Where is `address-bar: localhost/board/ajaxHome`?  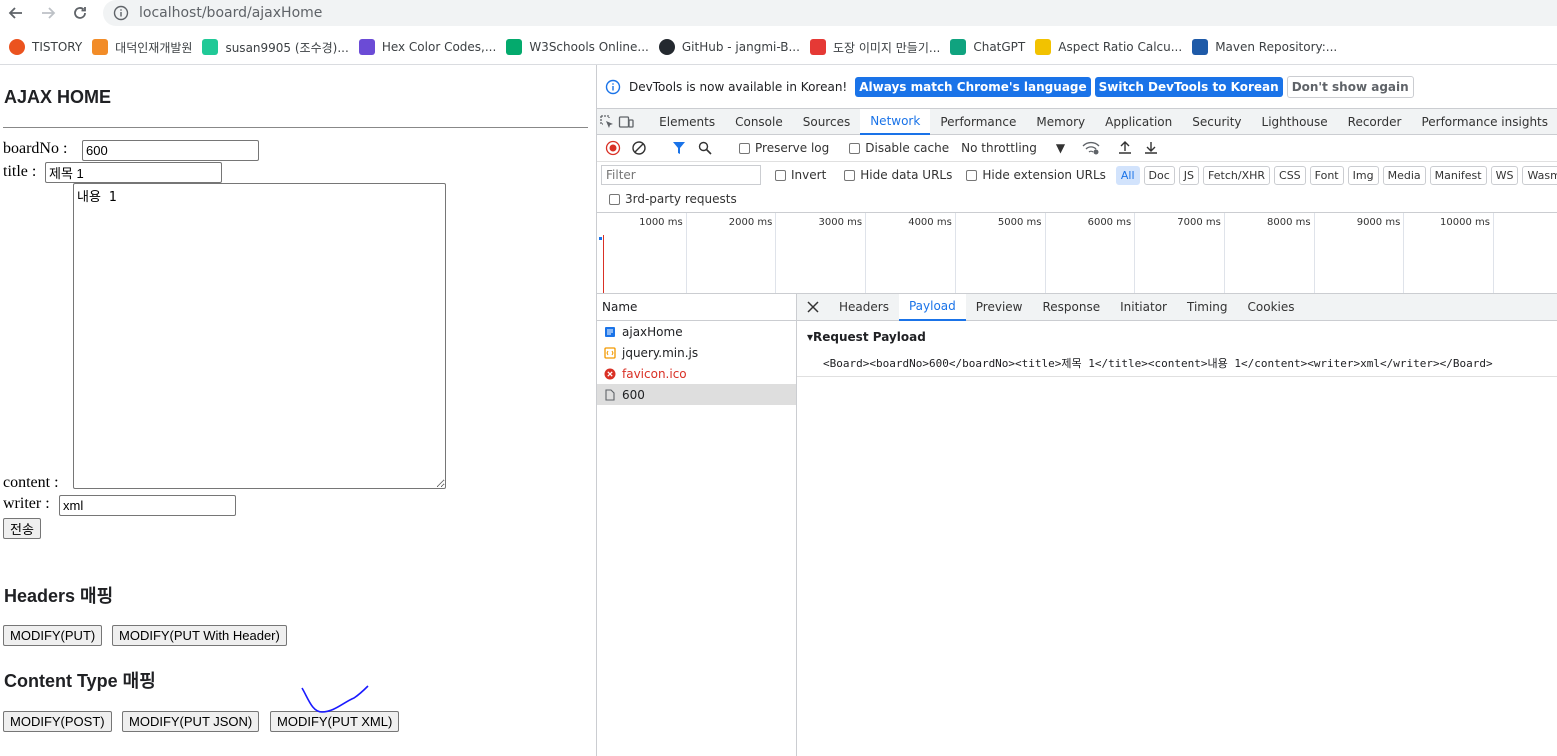
address-bar: localhost/board/ajaxHome is located at coordinates (830, 13).